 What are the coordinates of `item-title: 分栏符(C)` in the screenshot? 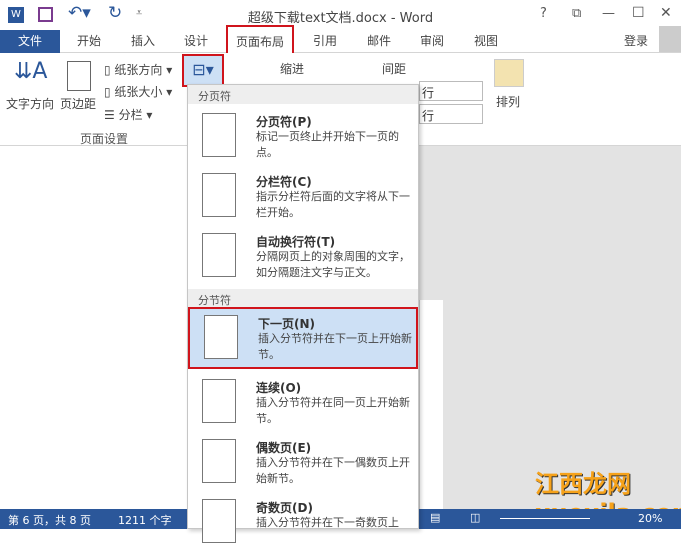 It's located at (284, 182).